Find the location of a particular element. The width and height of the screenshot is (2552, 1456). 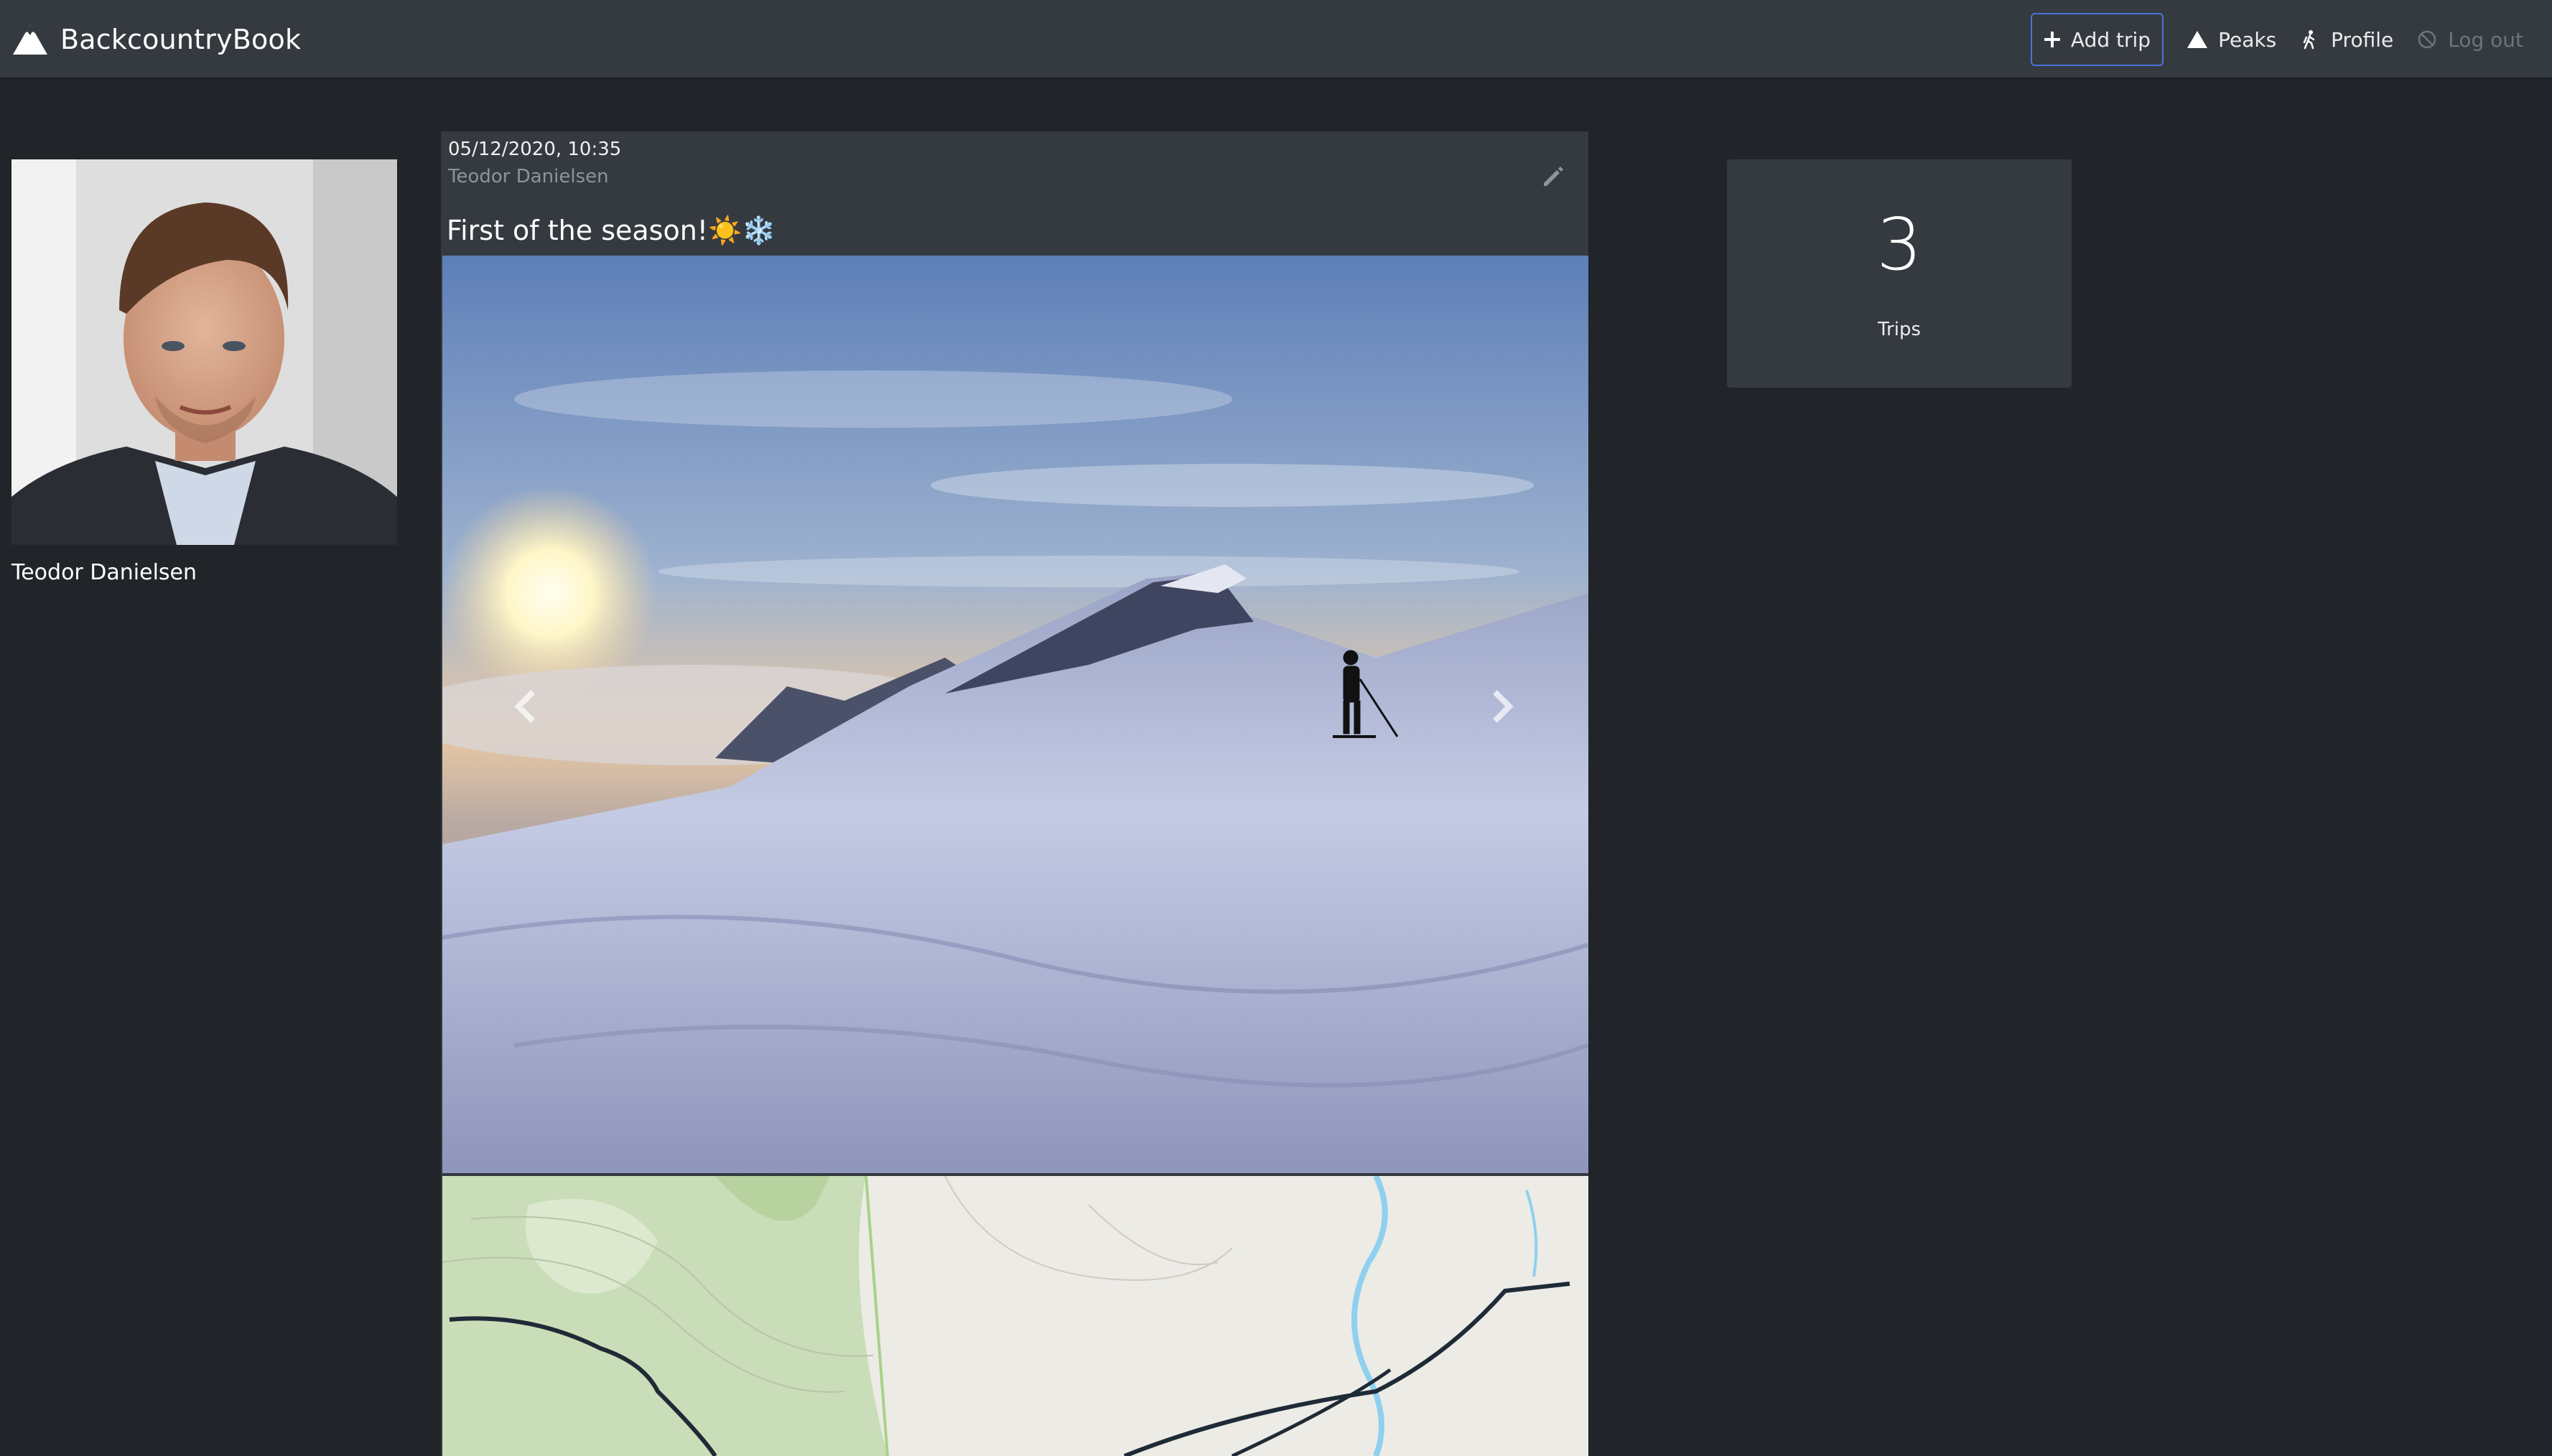

profile-avatar is located at coordinates (204, 352).